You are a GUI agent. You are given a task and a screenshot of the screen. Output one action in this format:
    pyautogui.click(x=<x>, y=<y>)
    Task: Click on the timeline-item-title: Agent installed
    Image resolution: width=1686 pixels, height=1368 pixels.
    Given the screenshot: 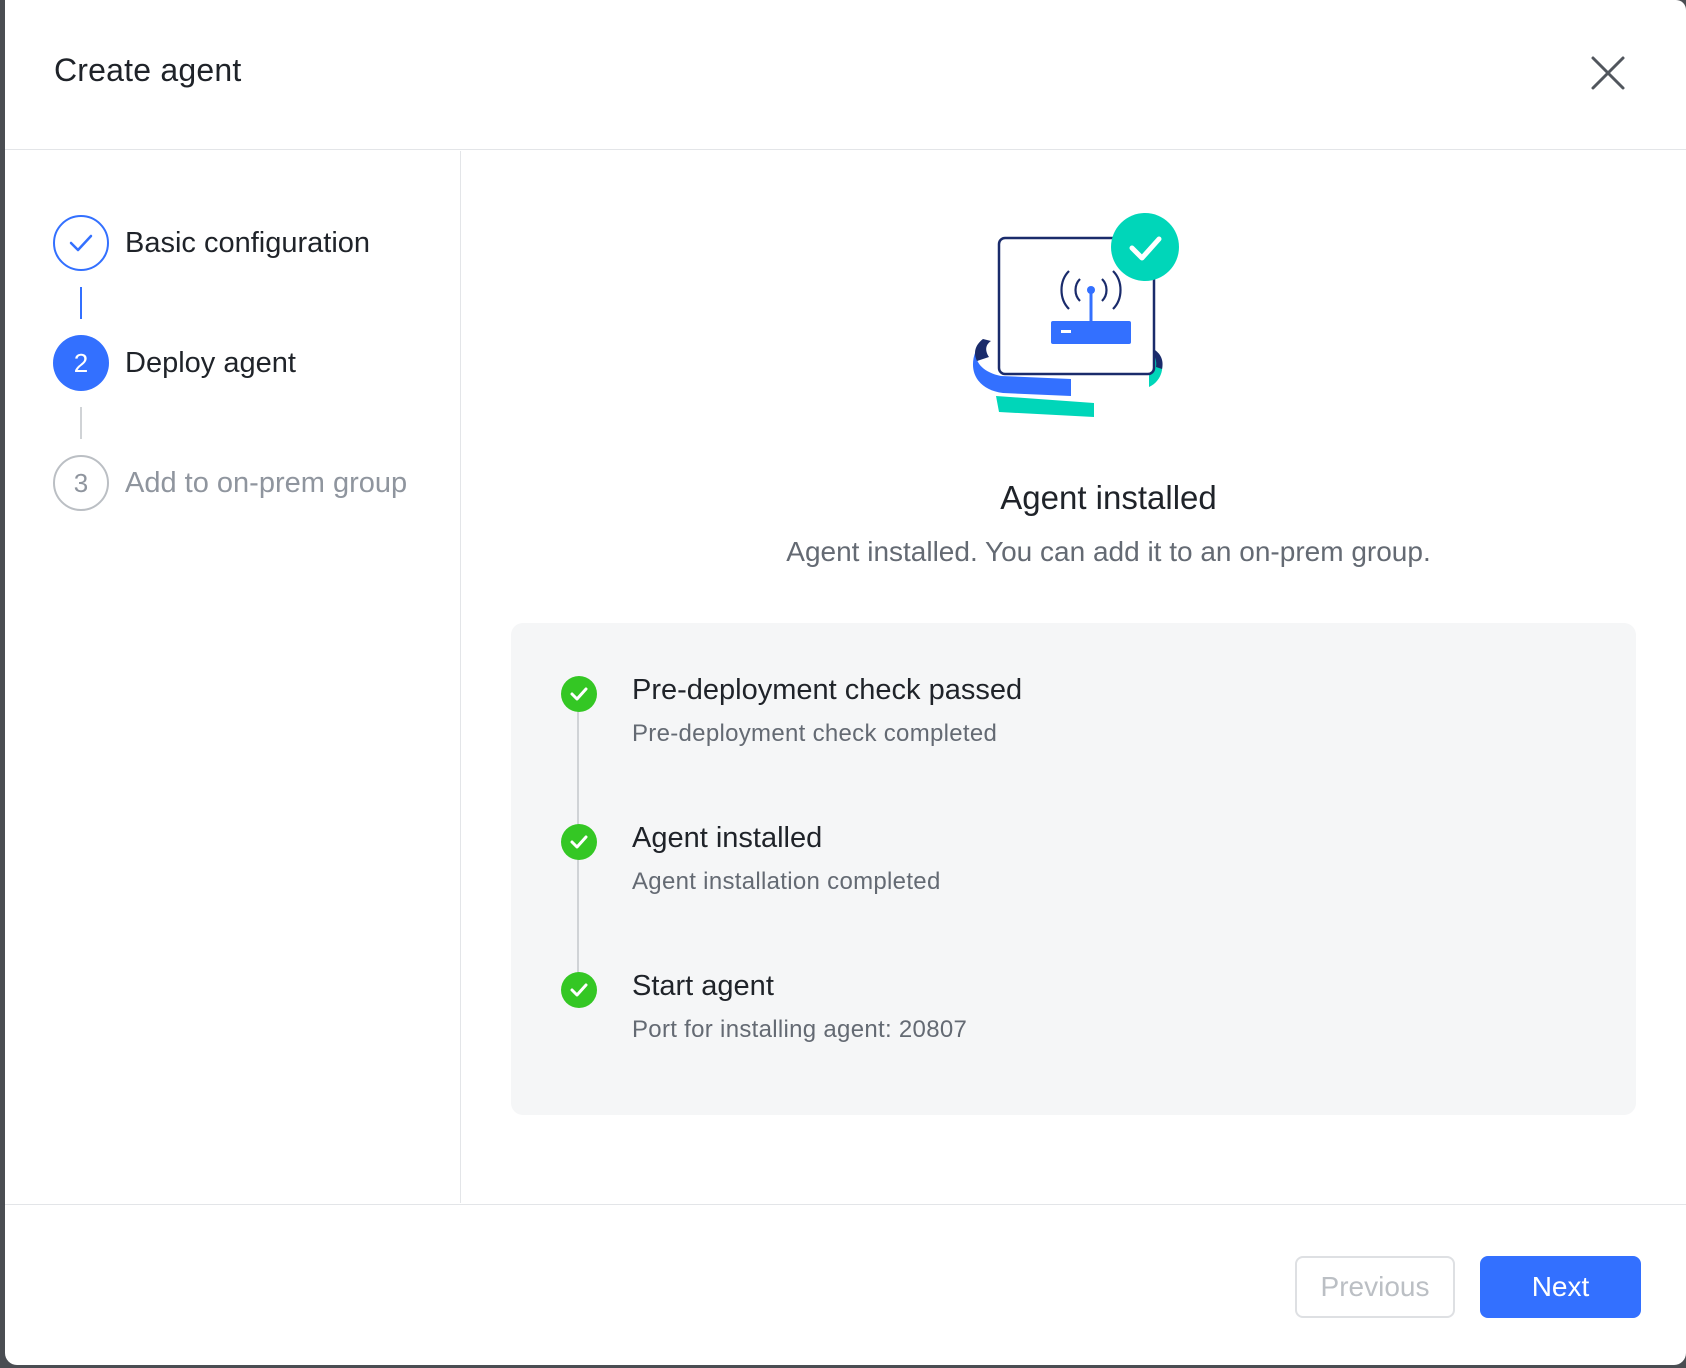 What is the action you would take?
    pyautogui.click(x=727, y=838)
    